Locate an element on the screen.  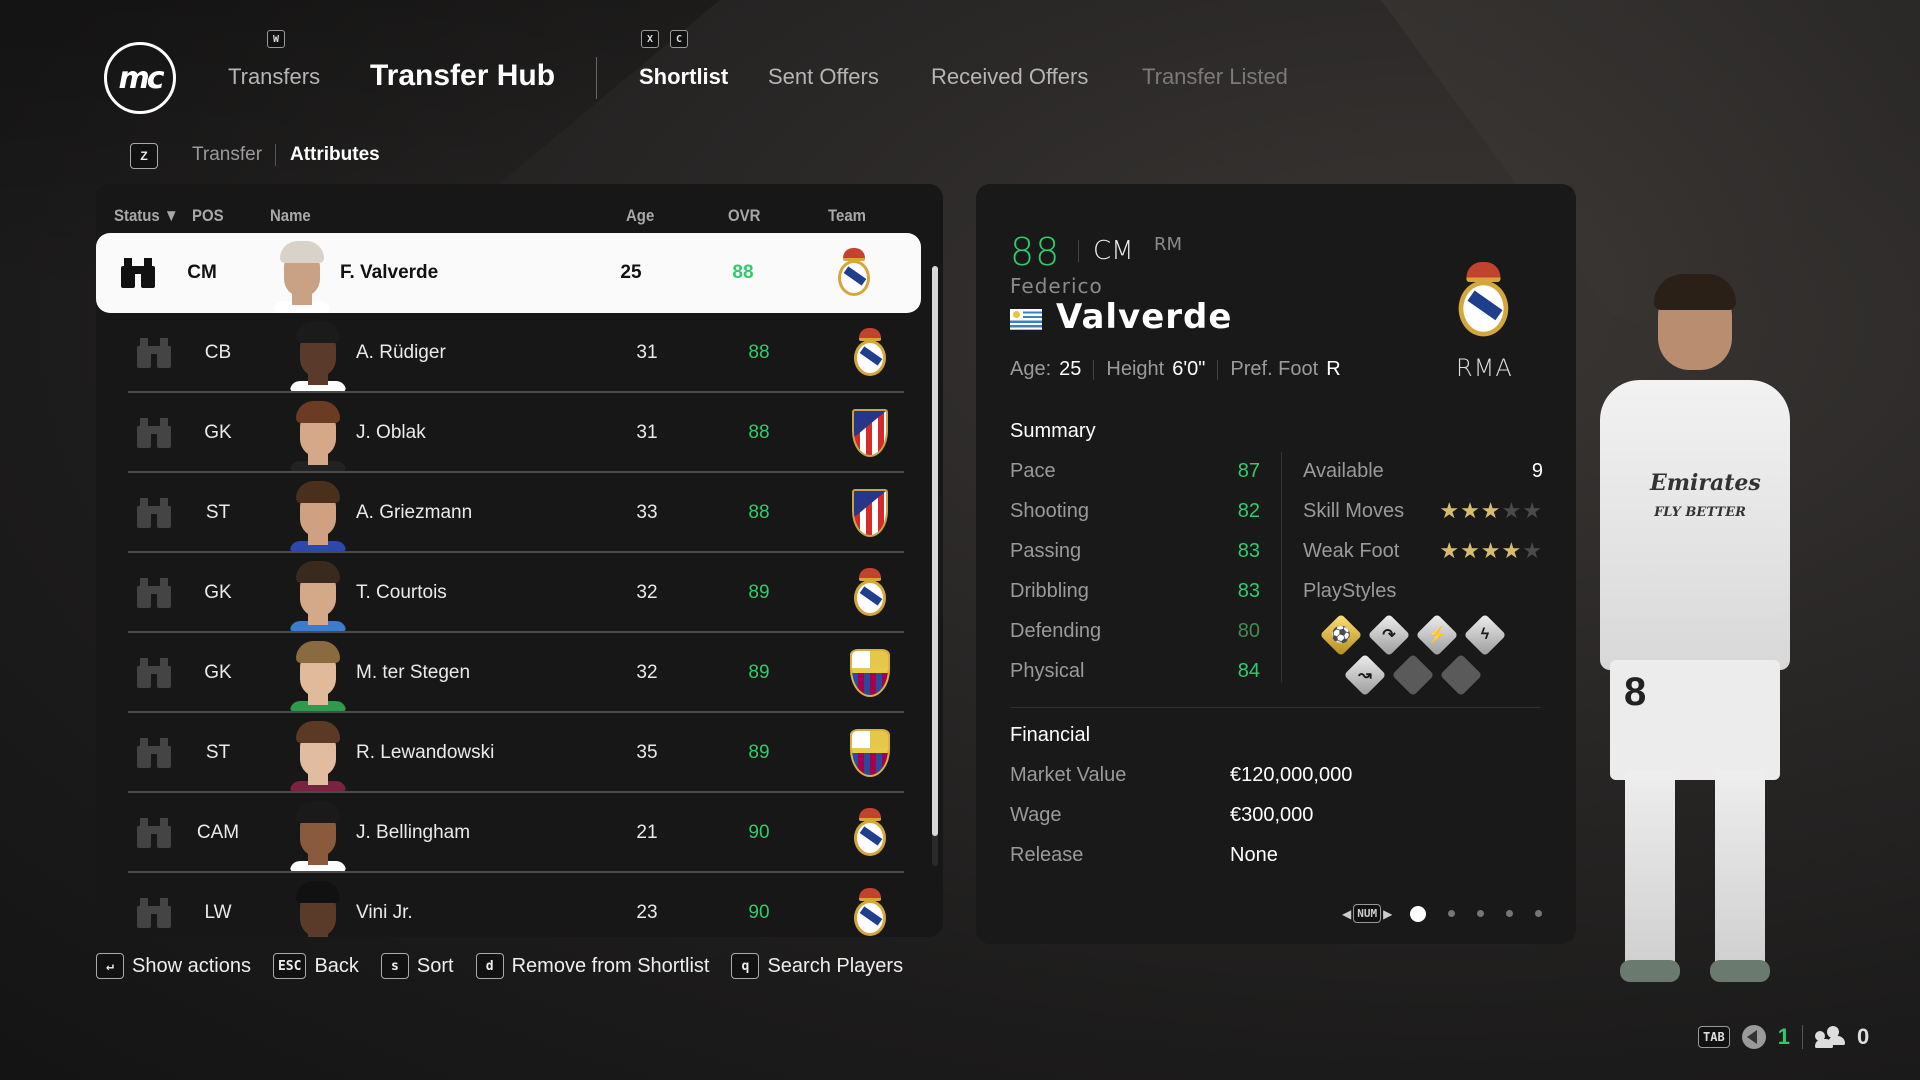
table-scrollbar is located at coordinates (935, 566).